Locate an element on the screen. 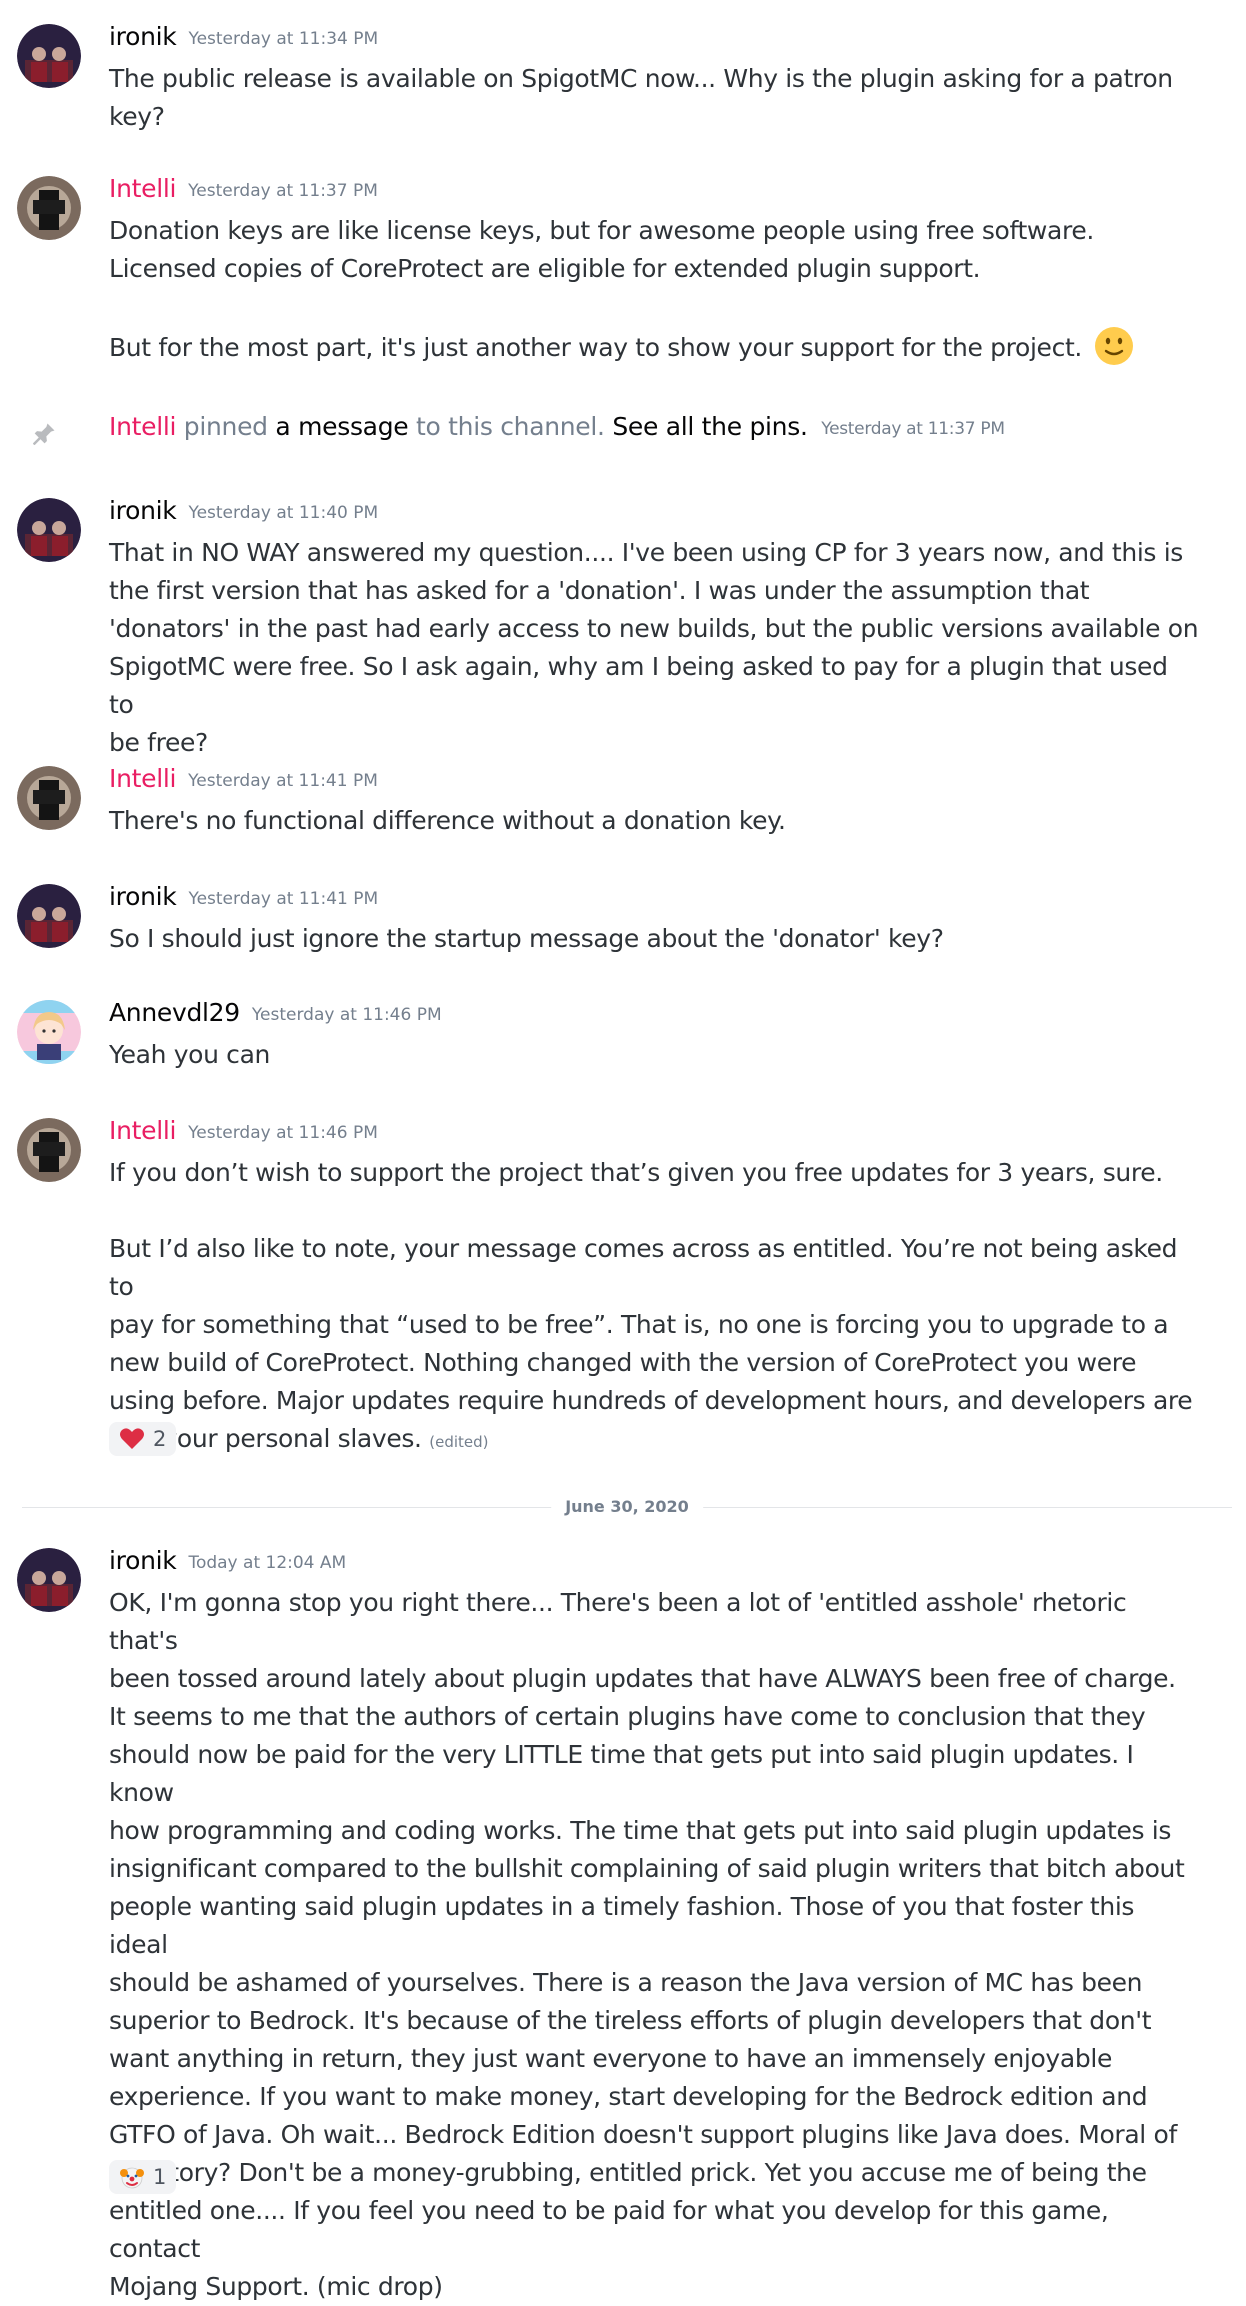 The height and width of the screenshot is (2306, 1246). system-pinned-text: pinned is located at coordinates (225, 426).